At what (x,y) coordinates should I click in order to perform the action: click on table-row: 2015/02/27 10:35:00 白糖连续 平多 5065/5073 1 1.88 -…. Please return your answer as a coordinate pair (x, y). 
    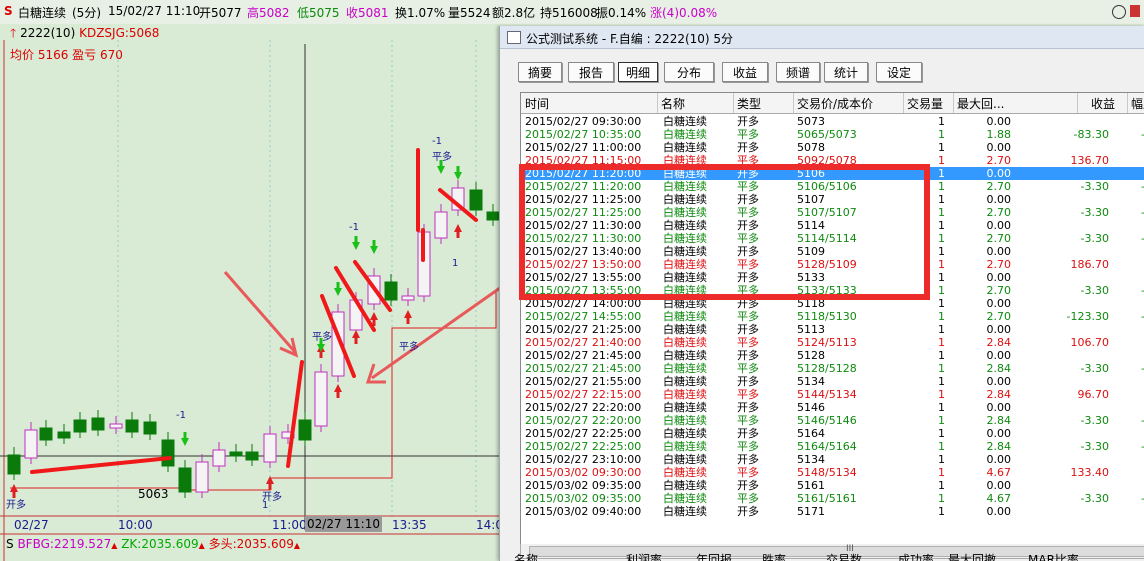
    Looking at the image, I should click on (832, 134).